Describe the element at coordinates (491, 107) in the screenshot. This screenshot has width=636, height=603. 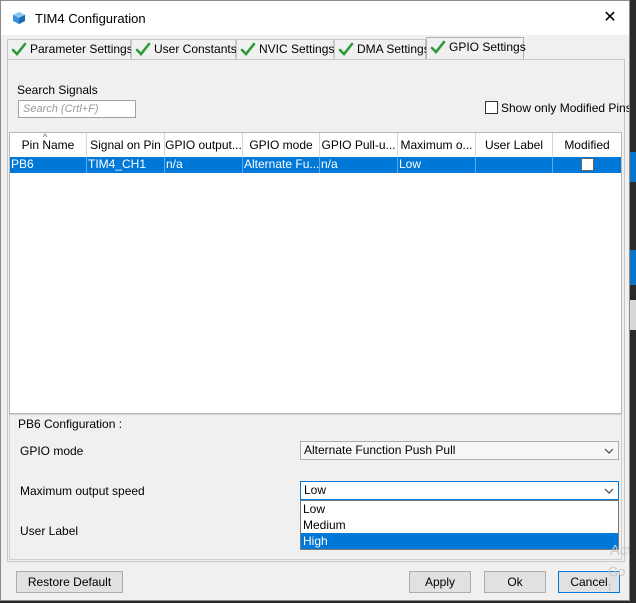
I see `checkbox-box` at that location.